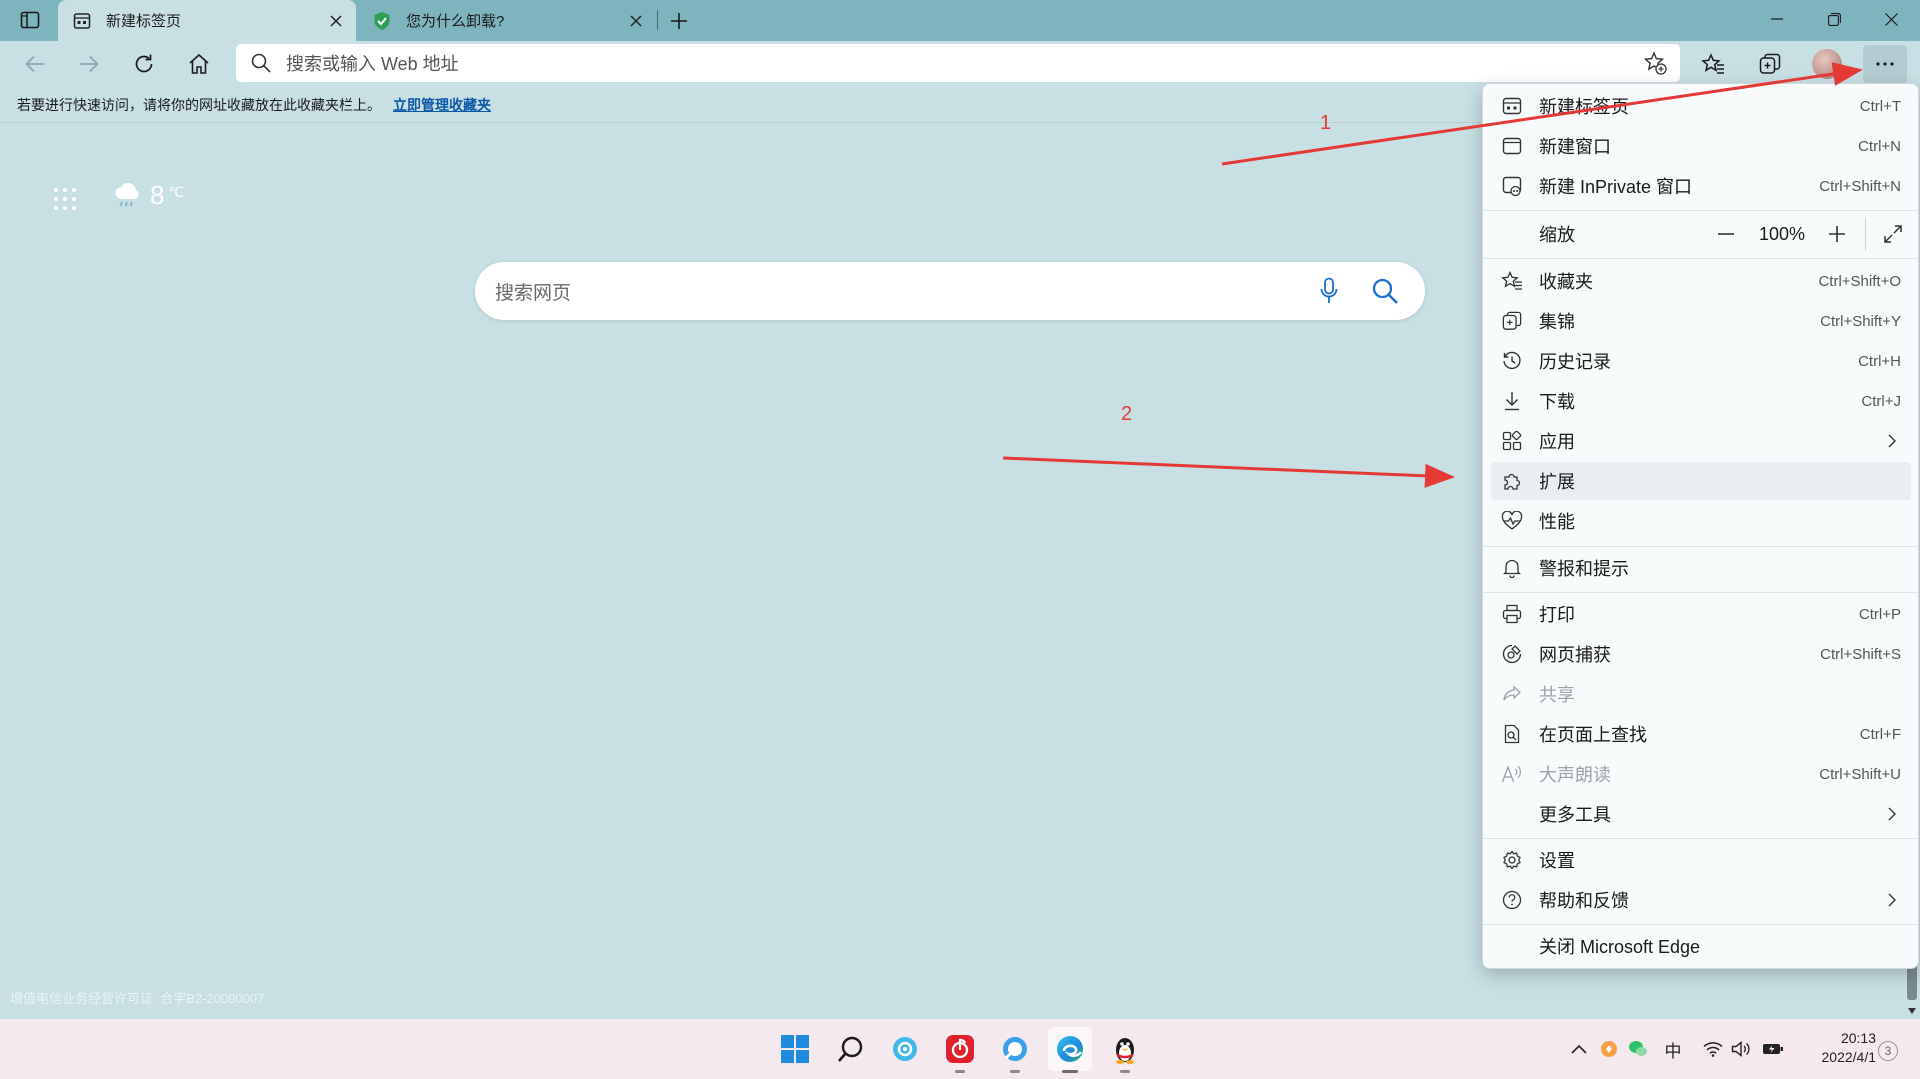 The image size is (1920, 1079). I want to click on web-search-button, so click(1385, 291).